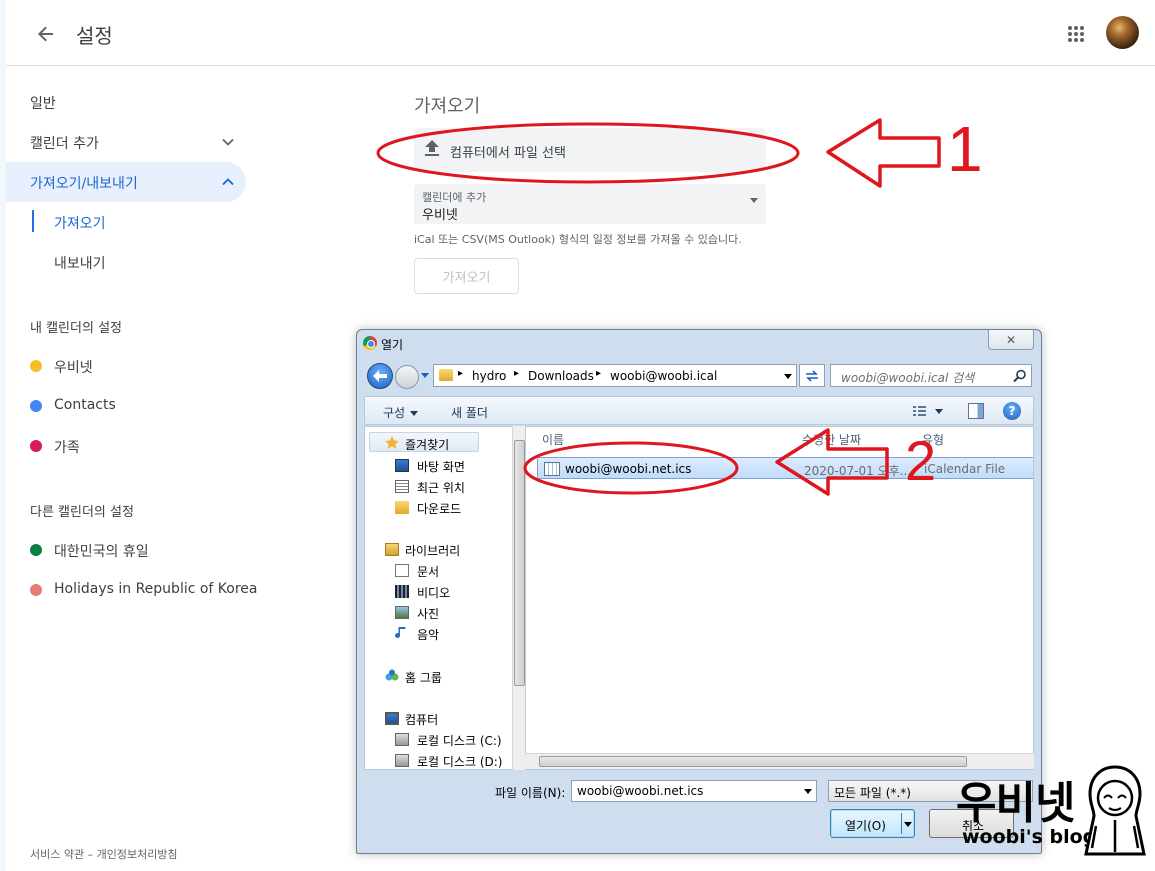 The width and height of the screenshot is (1155, 871). I want to click on preview-pane-icon, so click(976, 411).